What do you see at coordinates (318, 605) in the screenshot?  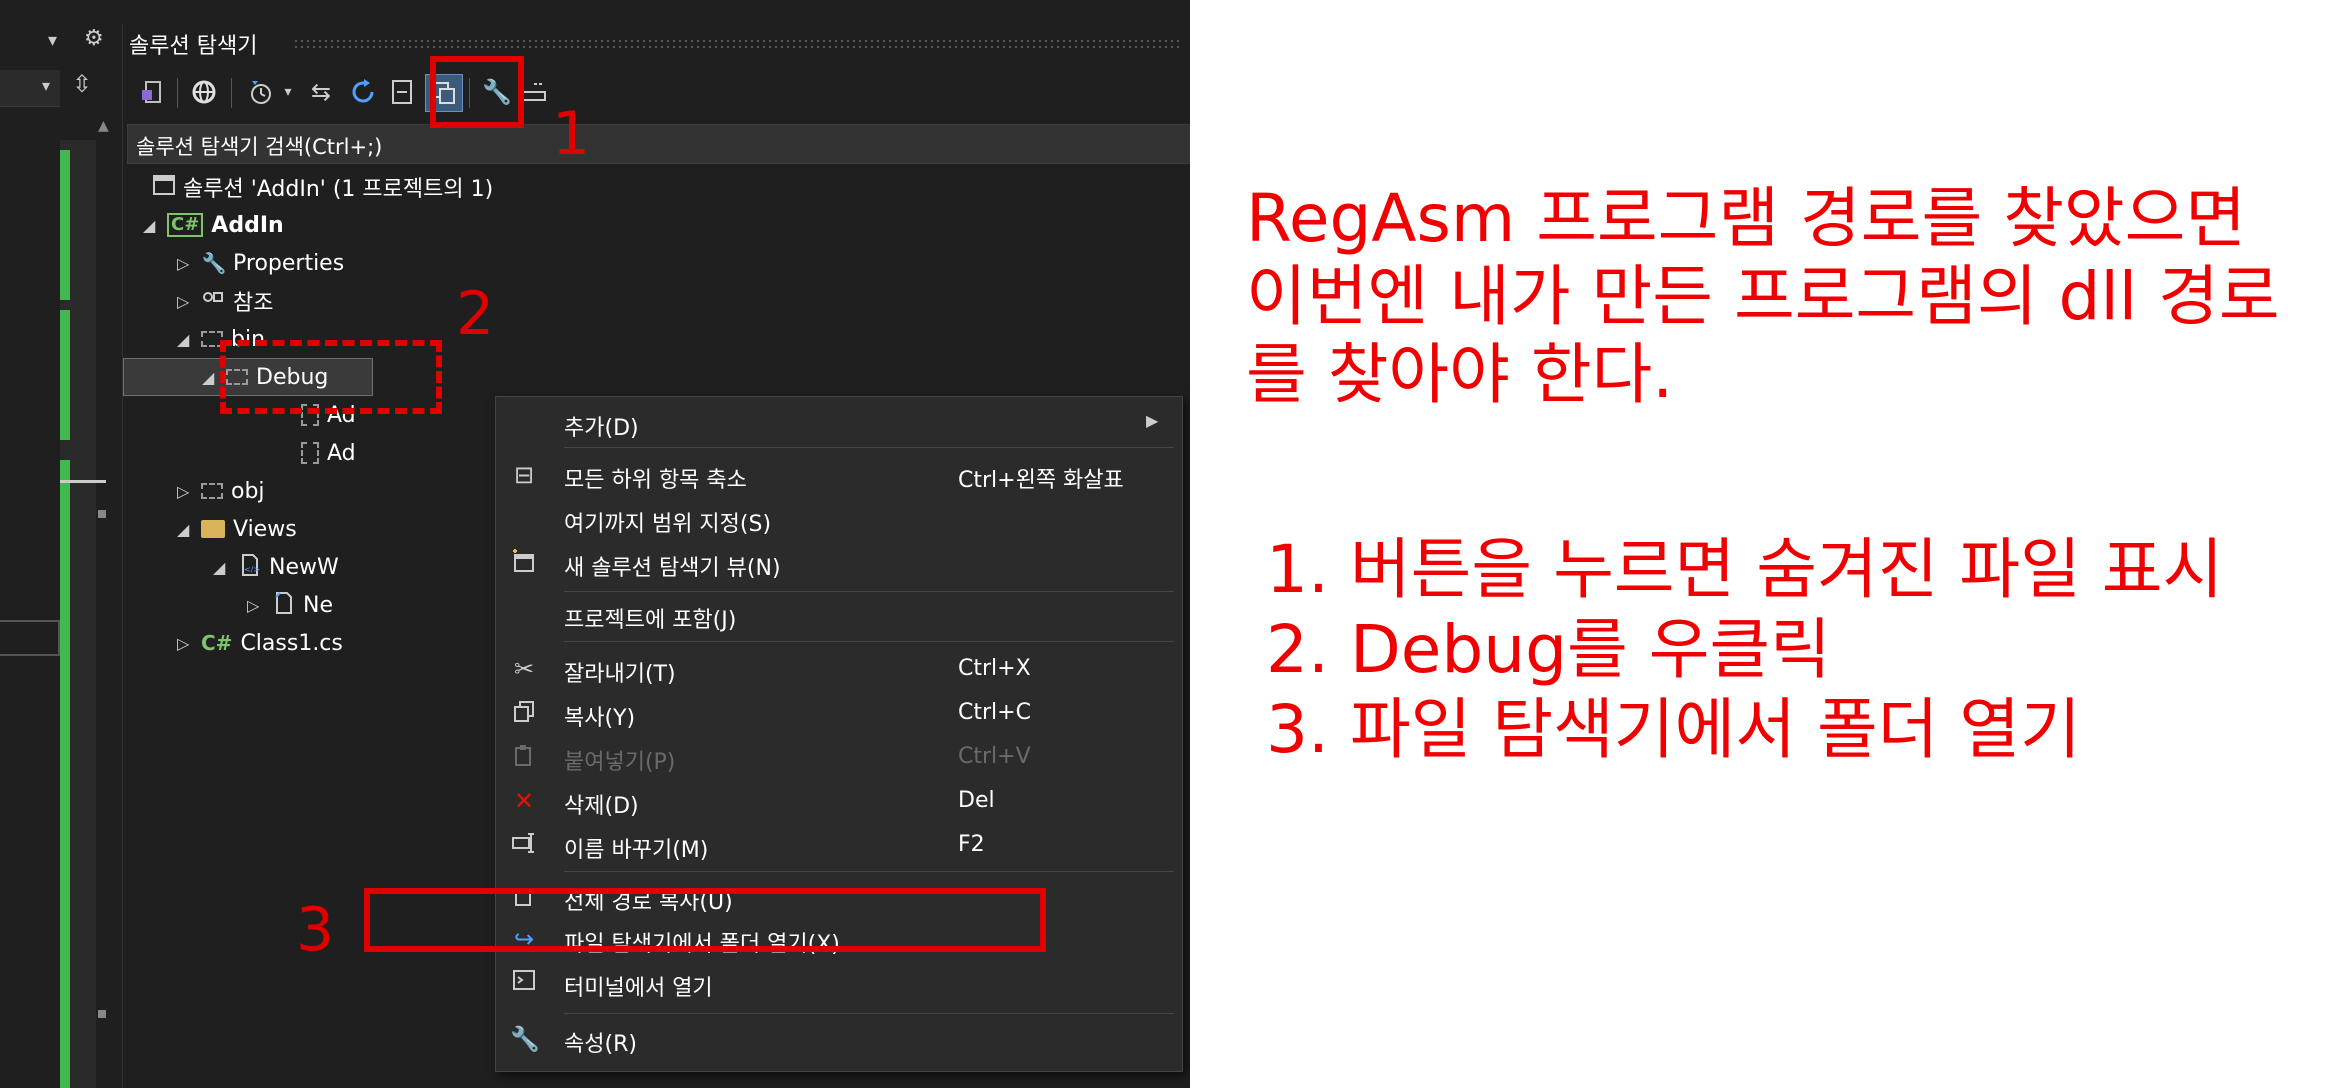 I see `tree-label: Ne` at bounding box center [318, 605].